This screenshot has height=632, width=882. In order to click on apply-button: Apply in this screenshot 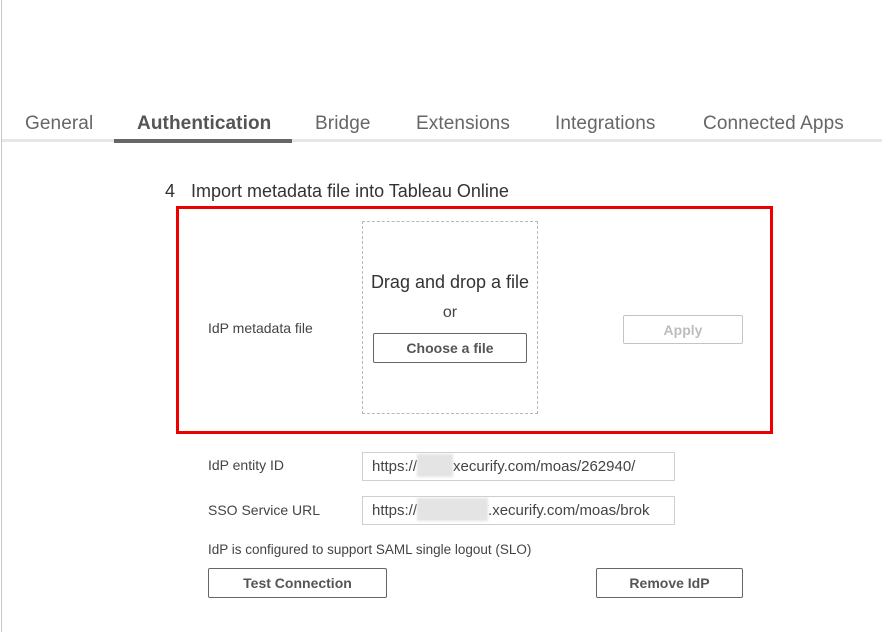, I will do `click(683, 329)`.